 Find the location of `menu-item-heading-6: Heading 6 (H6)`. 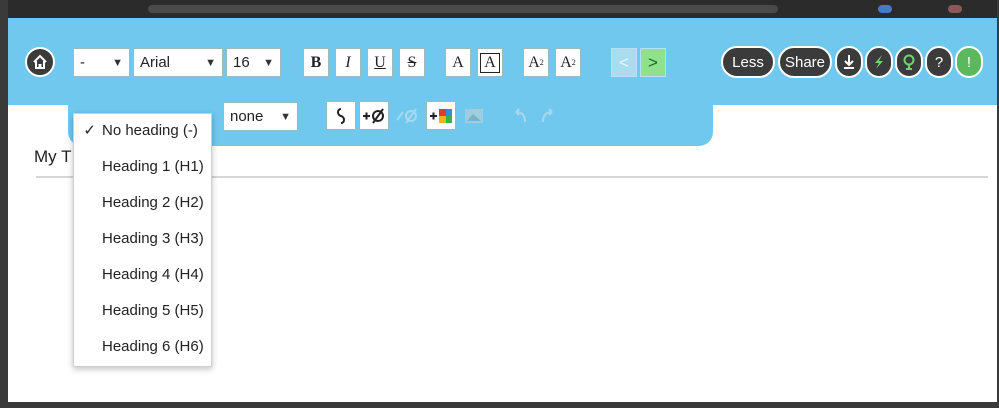

menu-item-heading-6: Heading 6 (H6) is located at coordinates (142, 346).